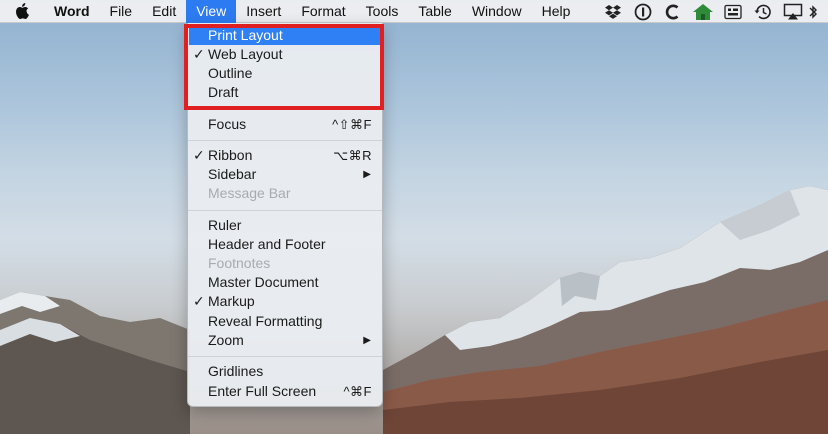 This screenshot has height=434, width=828. I want to click on menu-item-markup: ✓ Markup, so click(285, 301).